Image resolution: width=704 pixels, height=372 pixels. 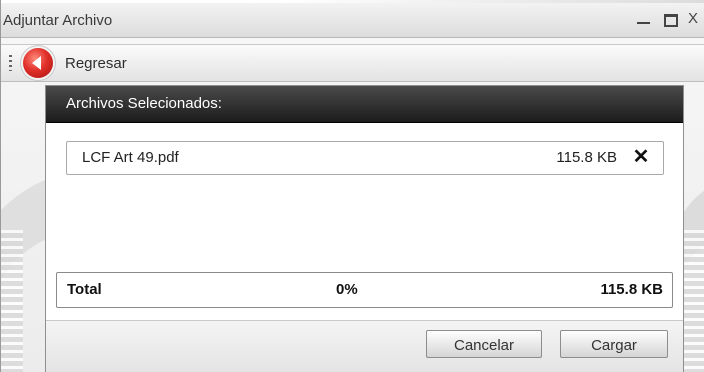 What do you see at coordinates (614, 344) in the screenshot?
I see `upload-button: Cargar` at bounding box center [614, 344].